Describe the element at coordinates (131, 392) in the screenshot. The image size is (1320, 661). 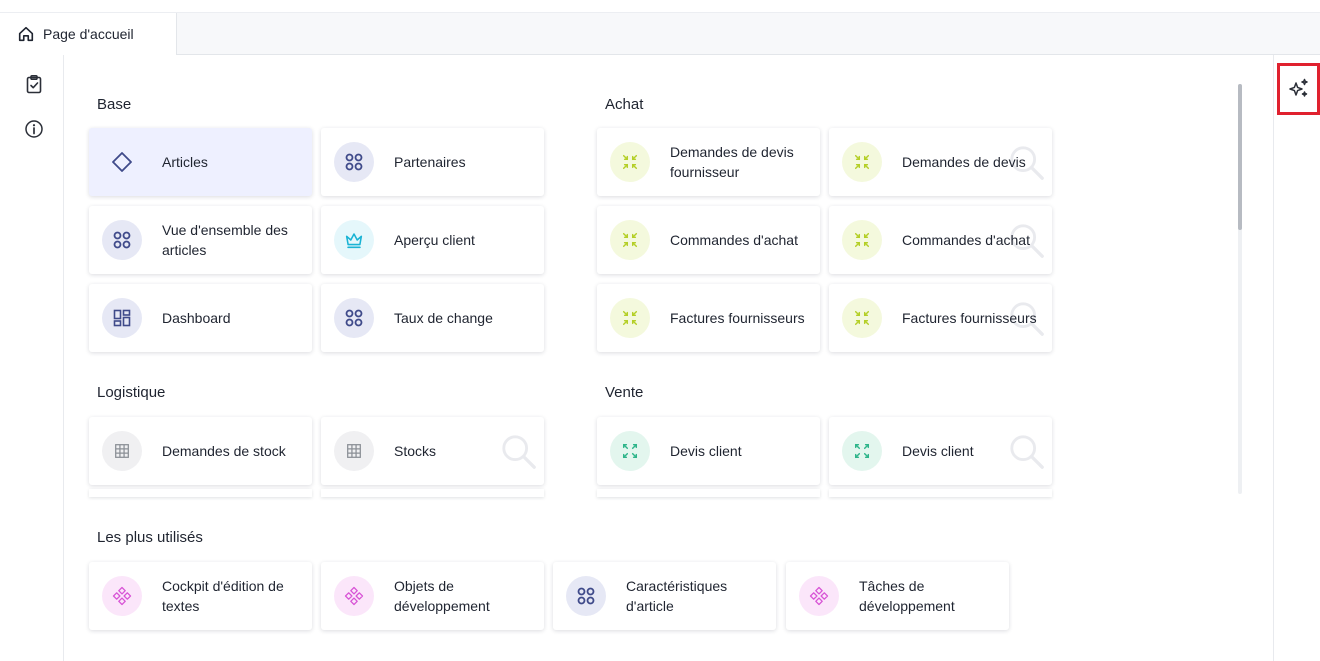
I see `section-title-logistique: Logistique` at that location.